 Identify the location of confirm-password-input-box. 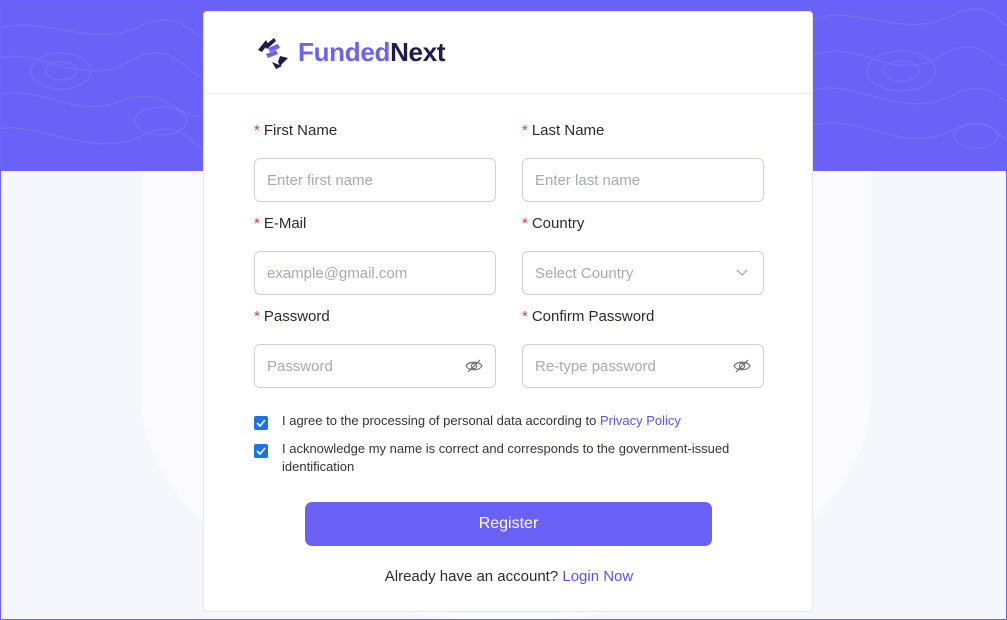
(643, 366).